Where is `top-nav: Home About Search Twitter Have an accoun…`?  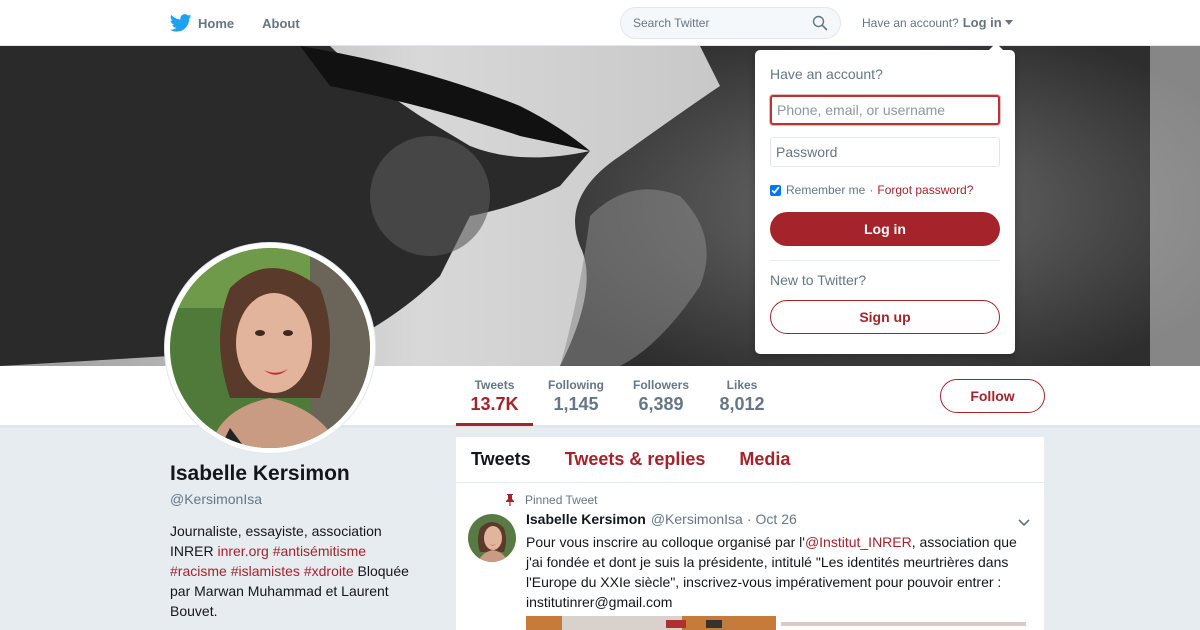 top-nav: Home About Search Twitter Have an accoun… is located at coordinates (600, 23).